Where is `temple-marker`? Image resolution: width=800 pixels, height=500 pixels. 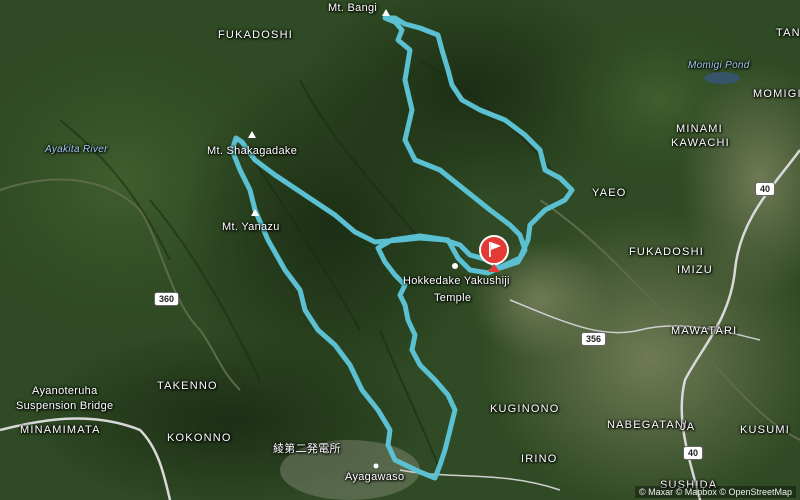 temple-marker is located at coordinates (455, 266).